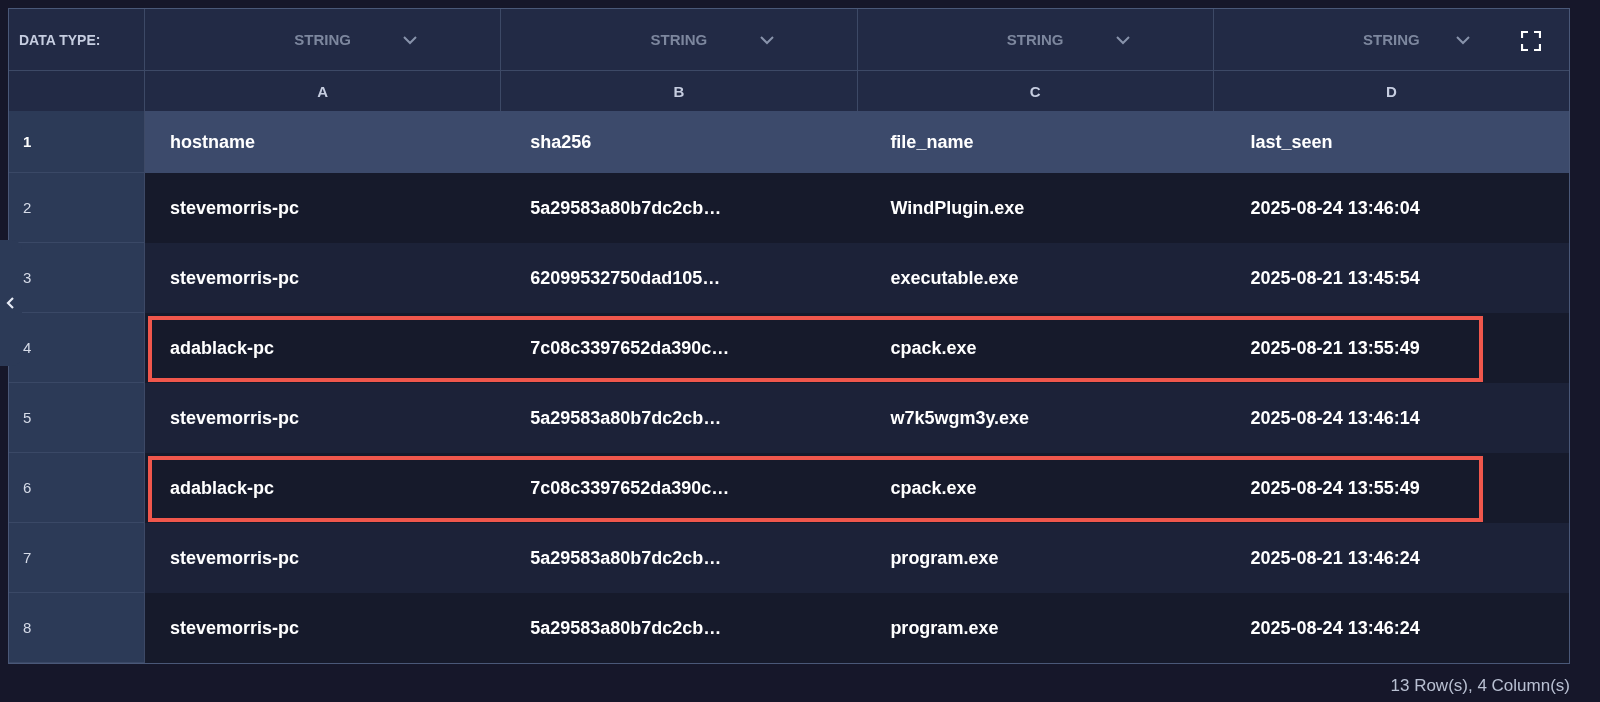 The image size is (1600, 702). Describe the element at coordinates (1335, 488) in the screenshot. I see `table-cell-text: 2025-08-24 13:55:49` at that location.